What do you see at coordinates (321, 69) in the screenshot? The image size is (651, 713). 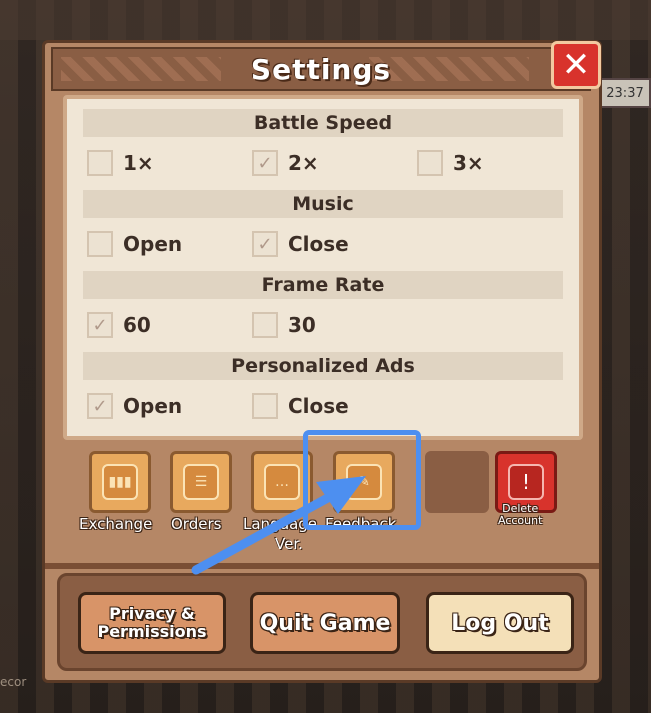 I see `settings-title: Settings` at bounding box center [321, 69].